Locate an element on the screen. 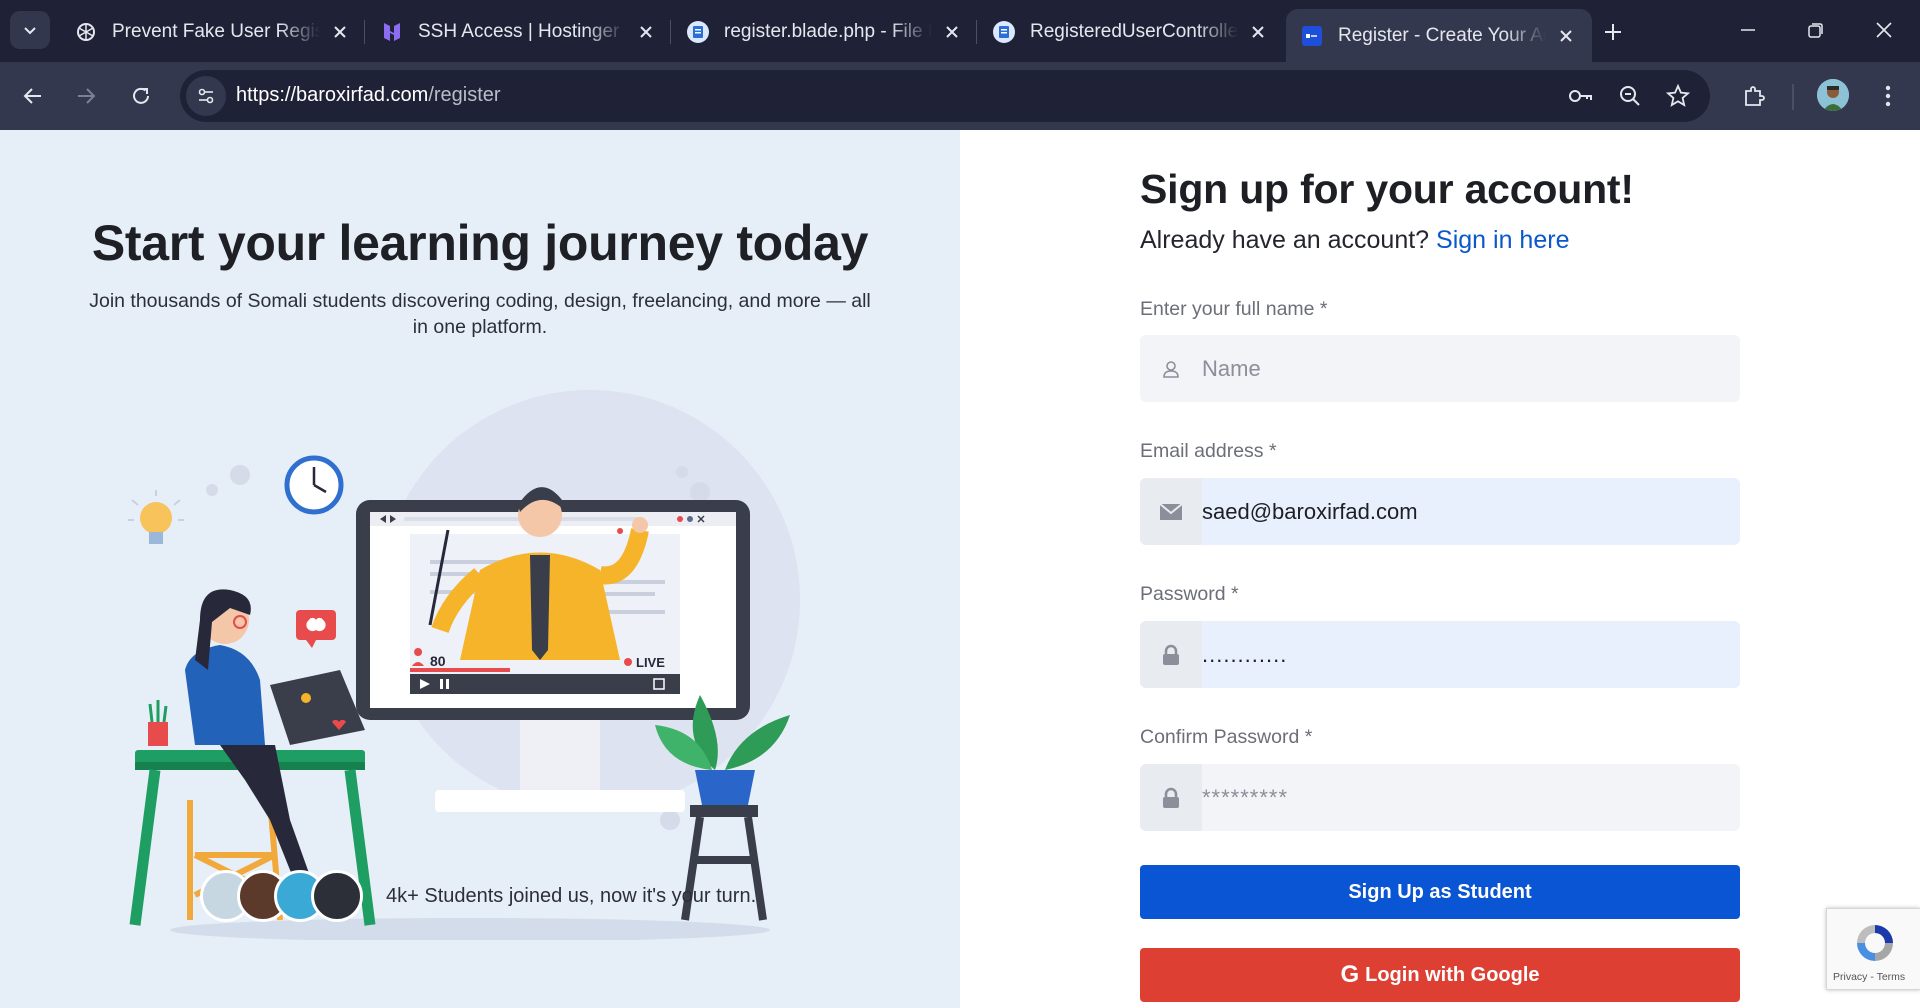 The width and height of the screenshot is (1920, 1008). more-vert-icon is located at coordinates (1888, 96).